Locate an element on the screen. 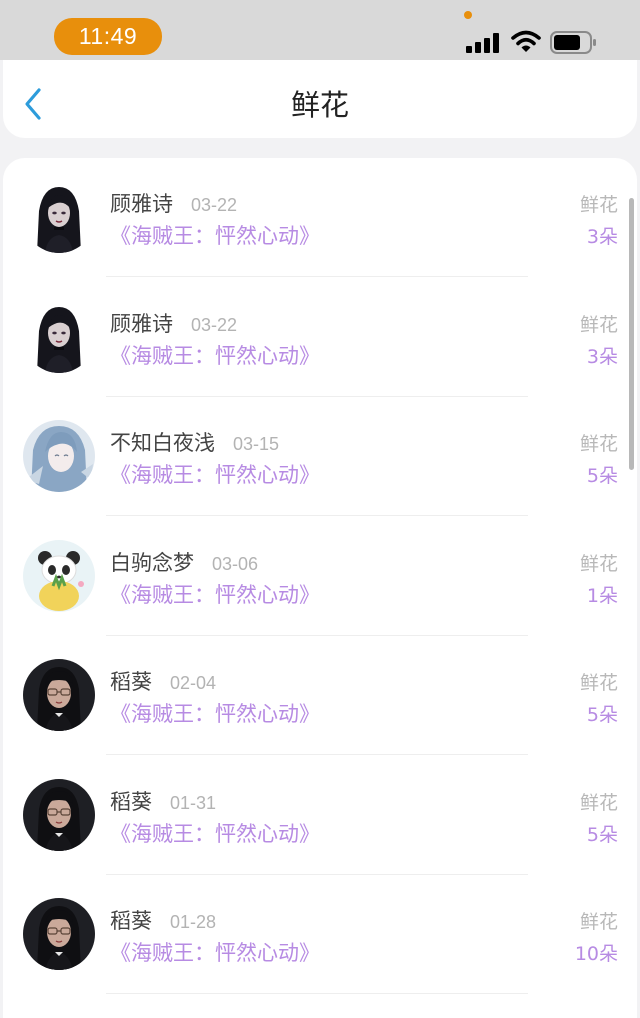 The width and height of the screenshot is (640, 1018). gift-count: 1朵 is located at coordinates (602, 595).